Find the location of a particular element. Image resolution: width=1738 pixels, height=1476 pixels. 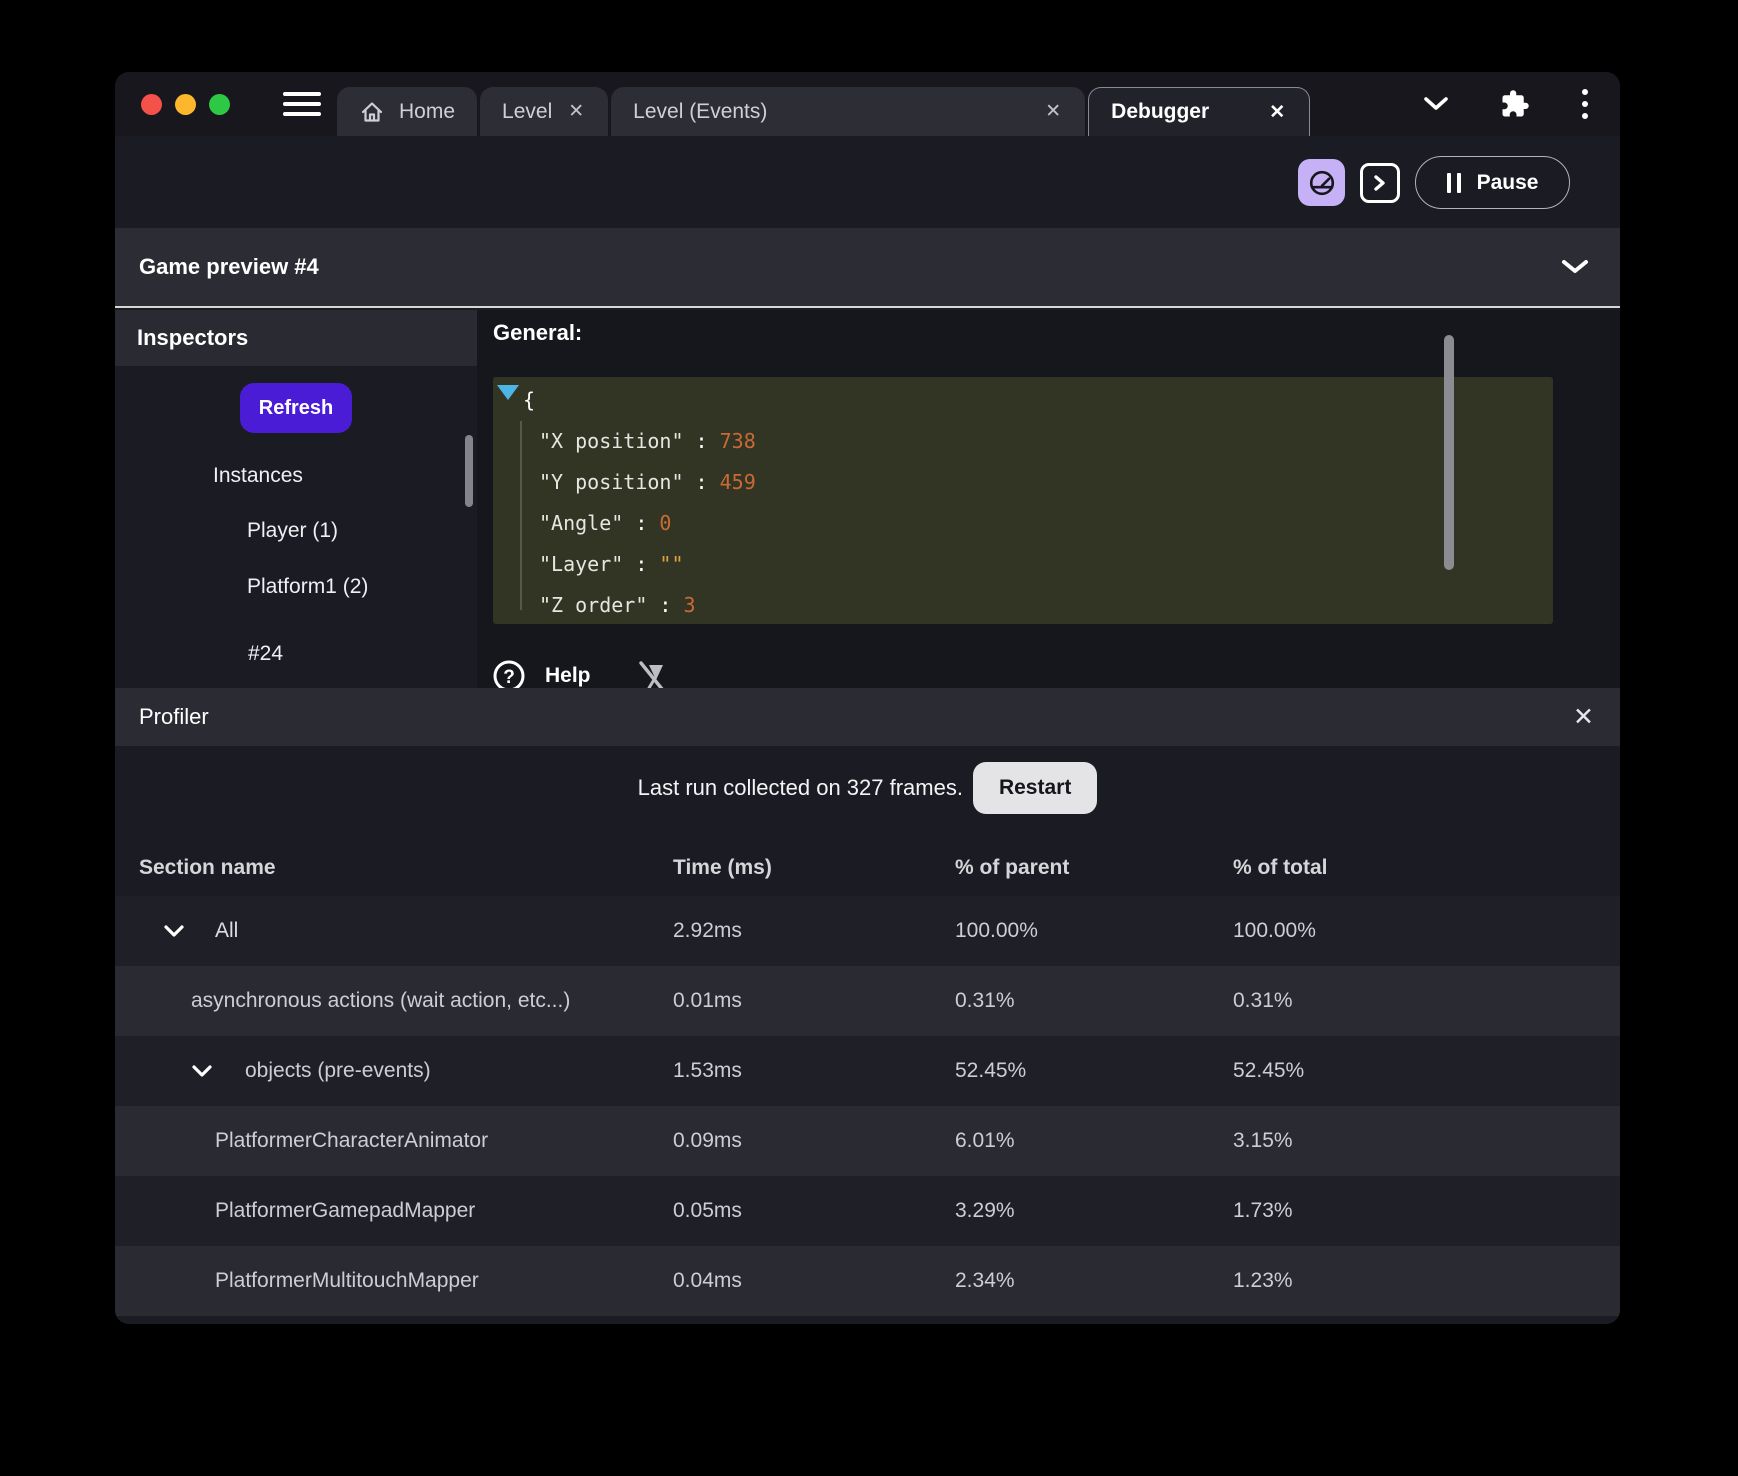

console-button is located at coordinates (1380, 182).